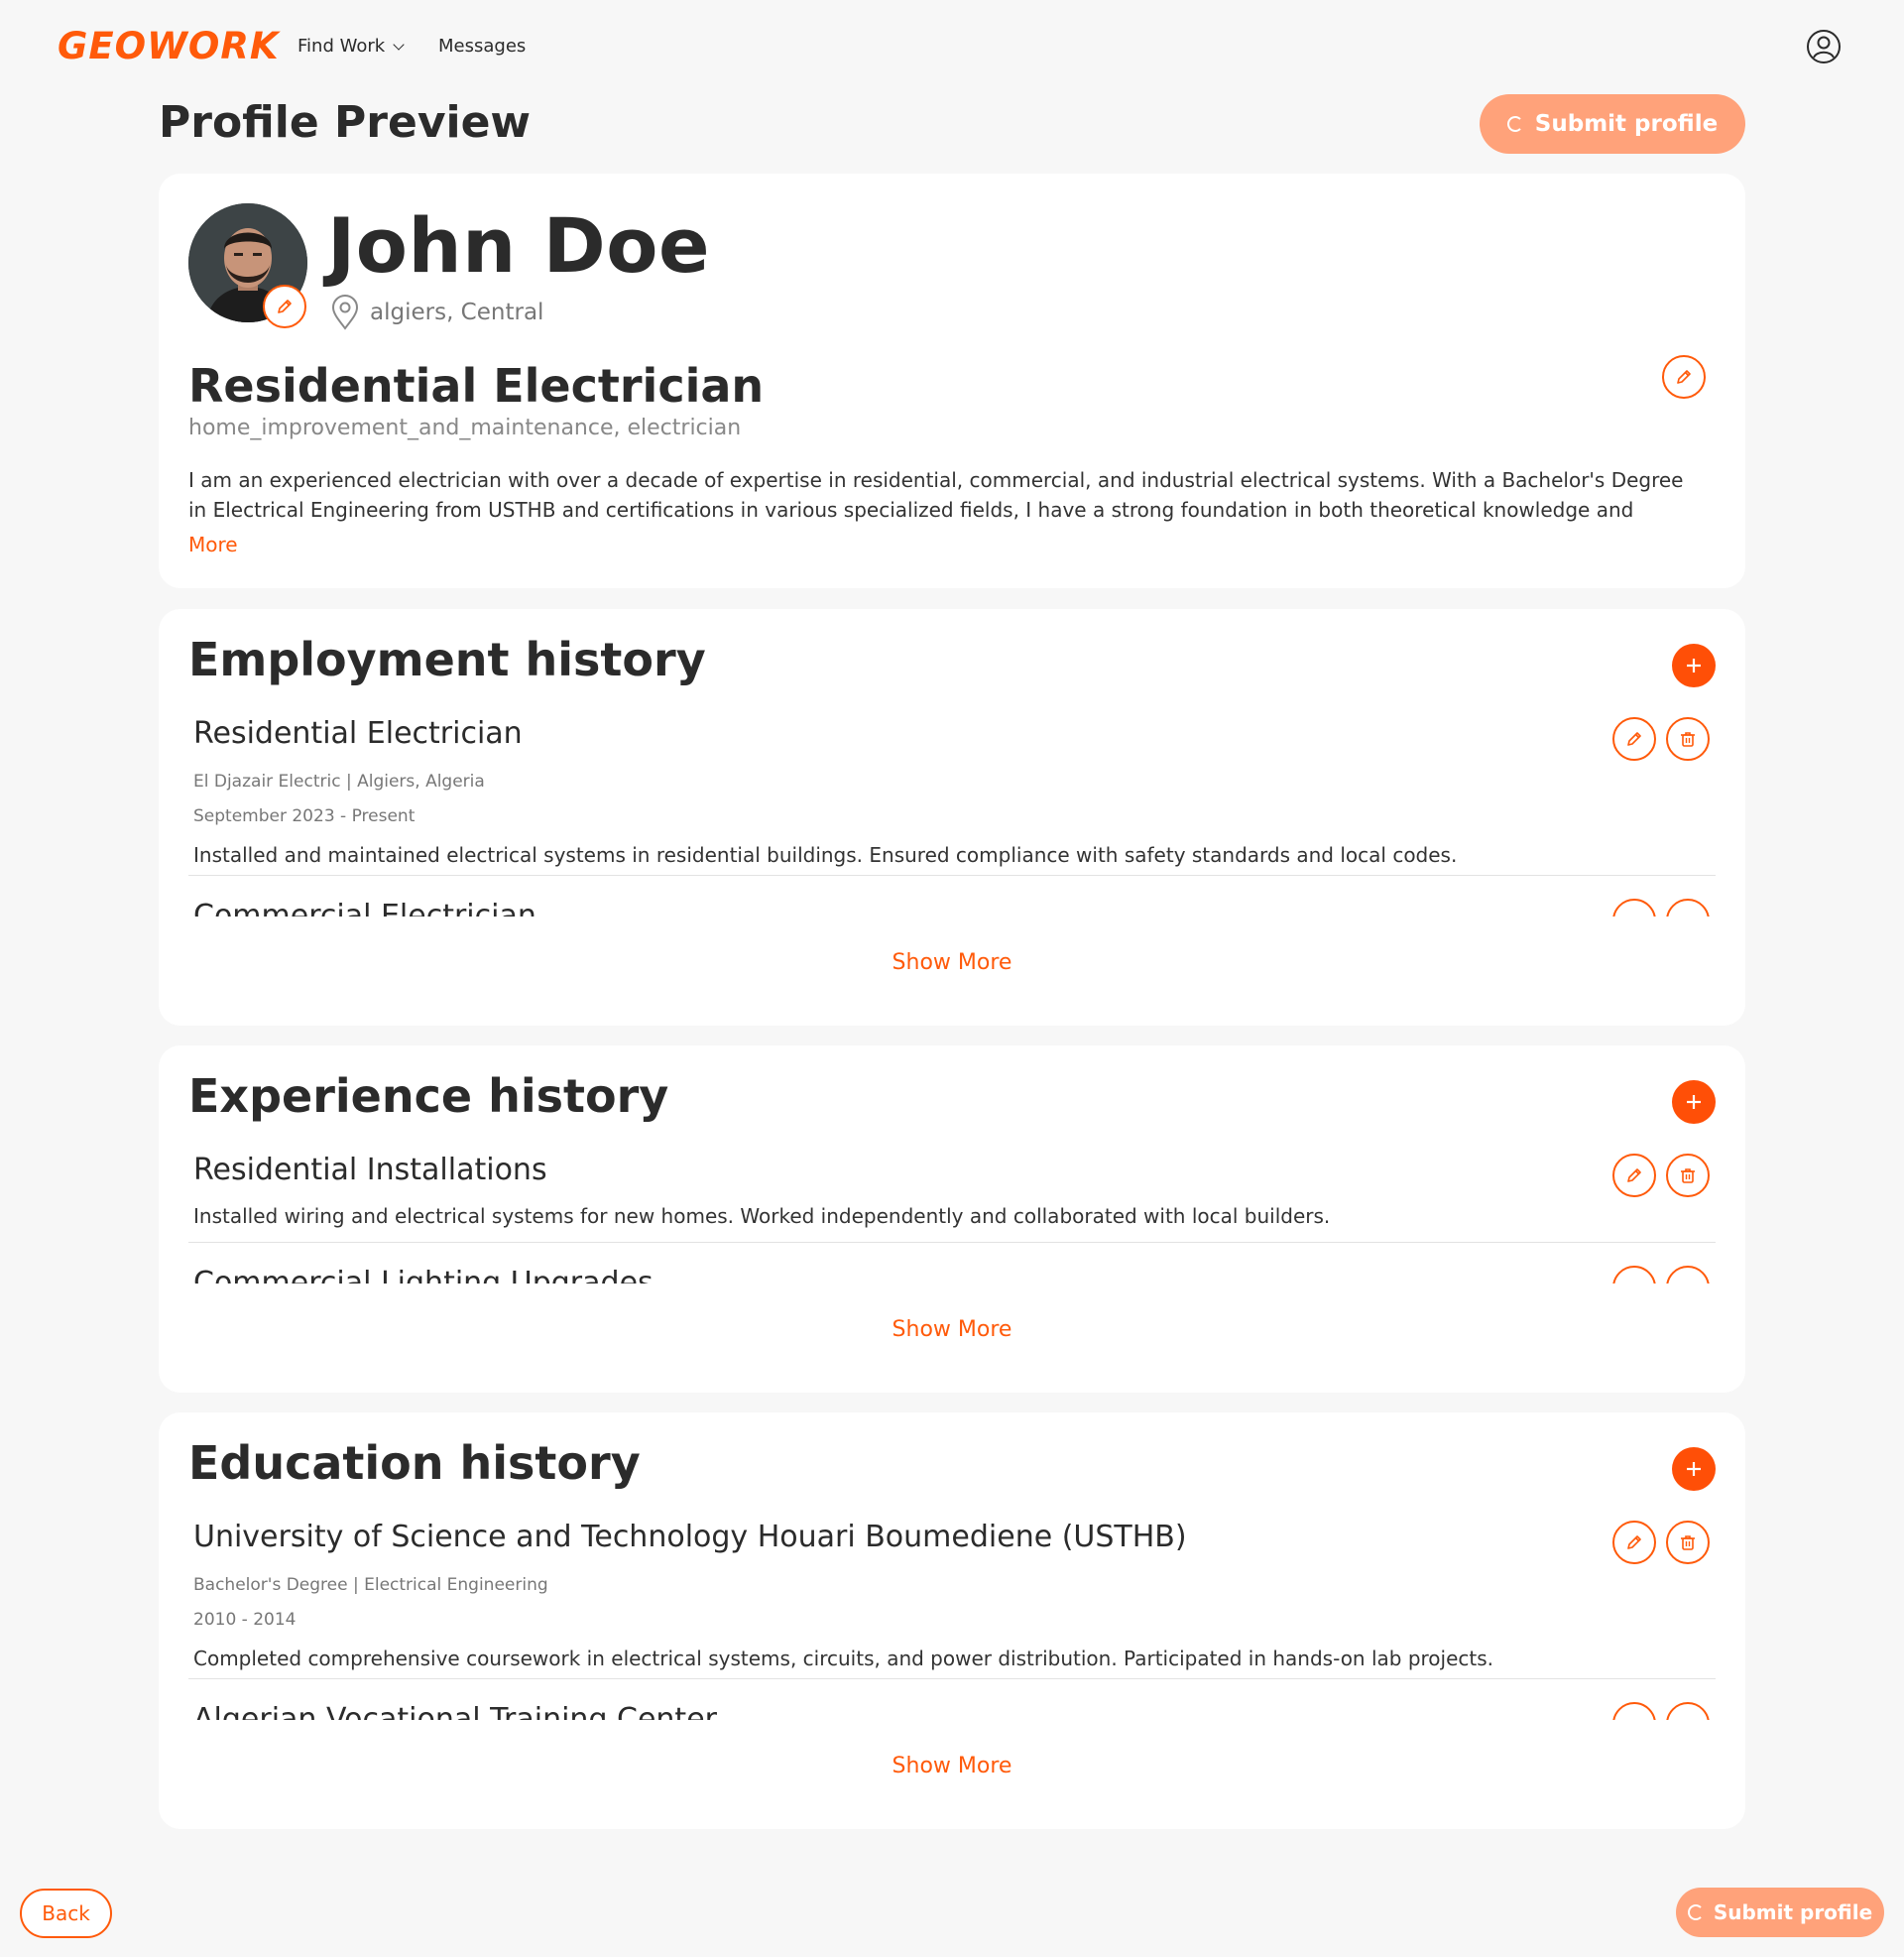 The image size is (1904, 1957). I want to click on employment-title: Commercial Electrician, so click(364, 908).